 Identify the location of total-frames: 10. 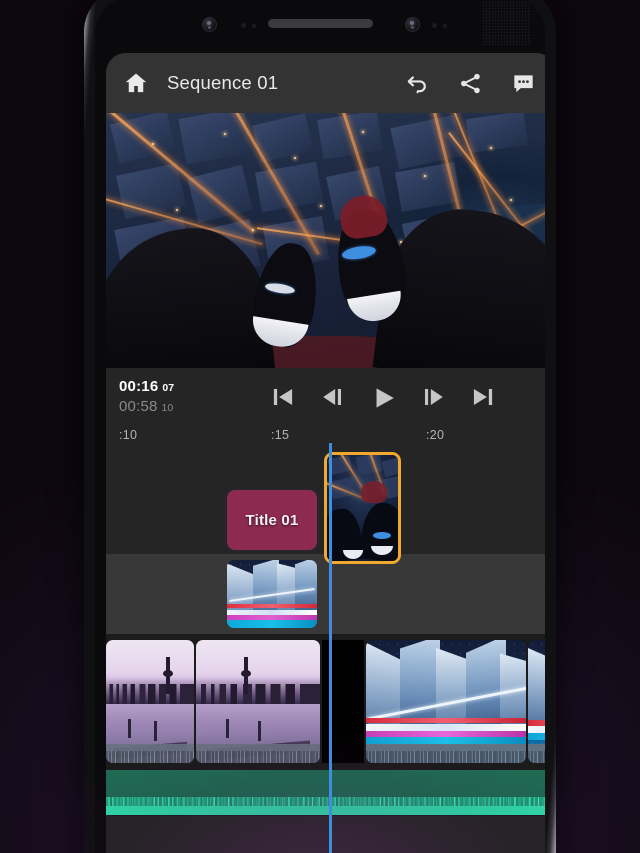
(167, 408).